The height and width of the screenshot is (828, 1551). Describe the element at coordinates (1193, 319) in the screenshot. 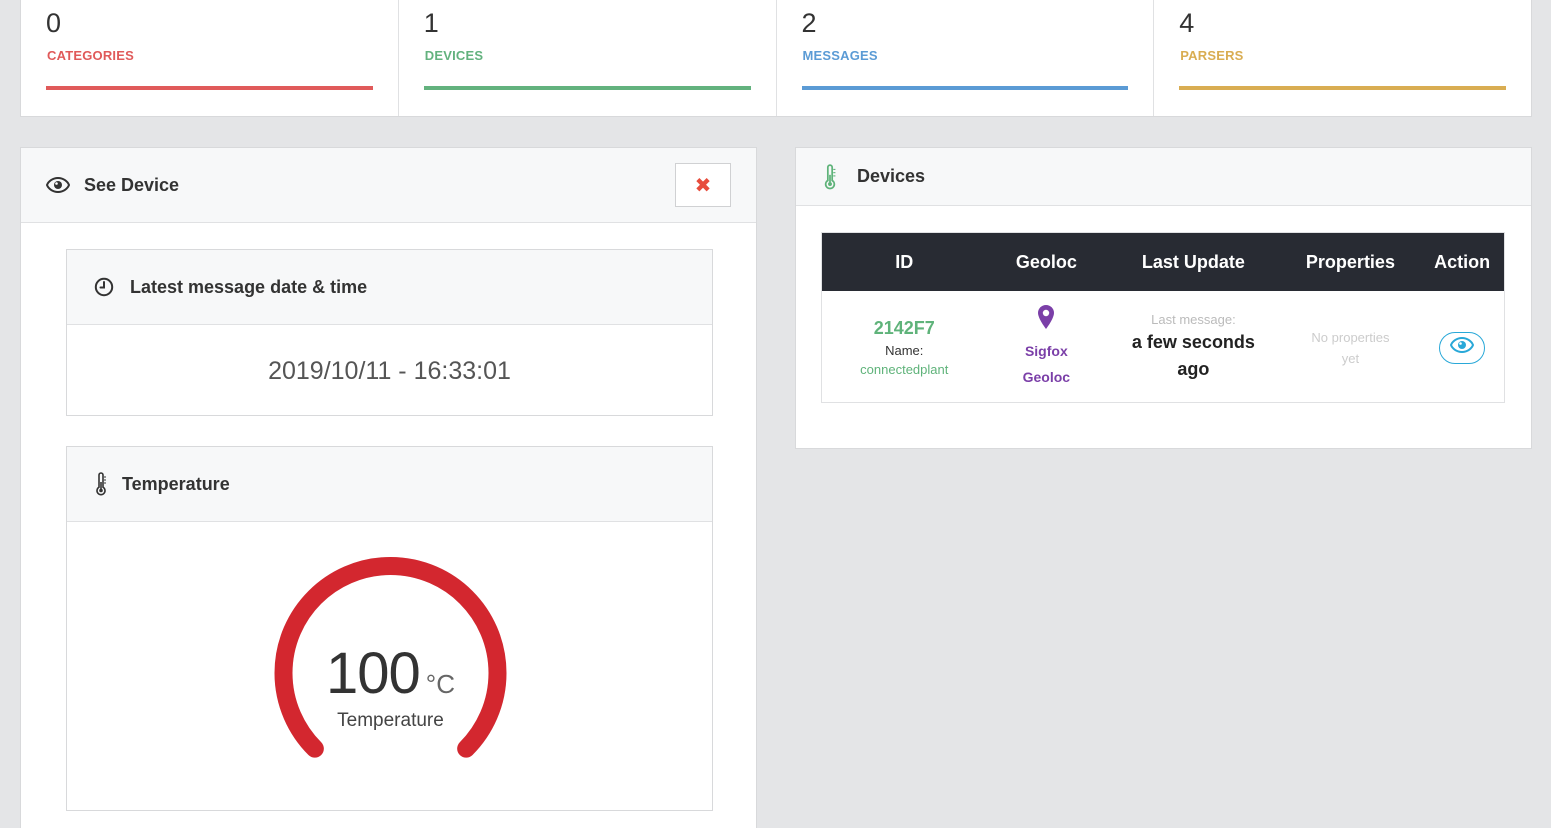

I see `last-message-label: Last message:` at that location.